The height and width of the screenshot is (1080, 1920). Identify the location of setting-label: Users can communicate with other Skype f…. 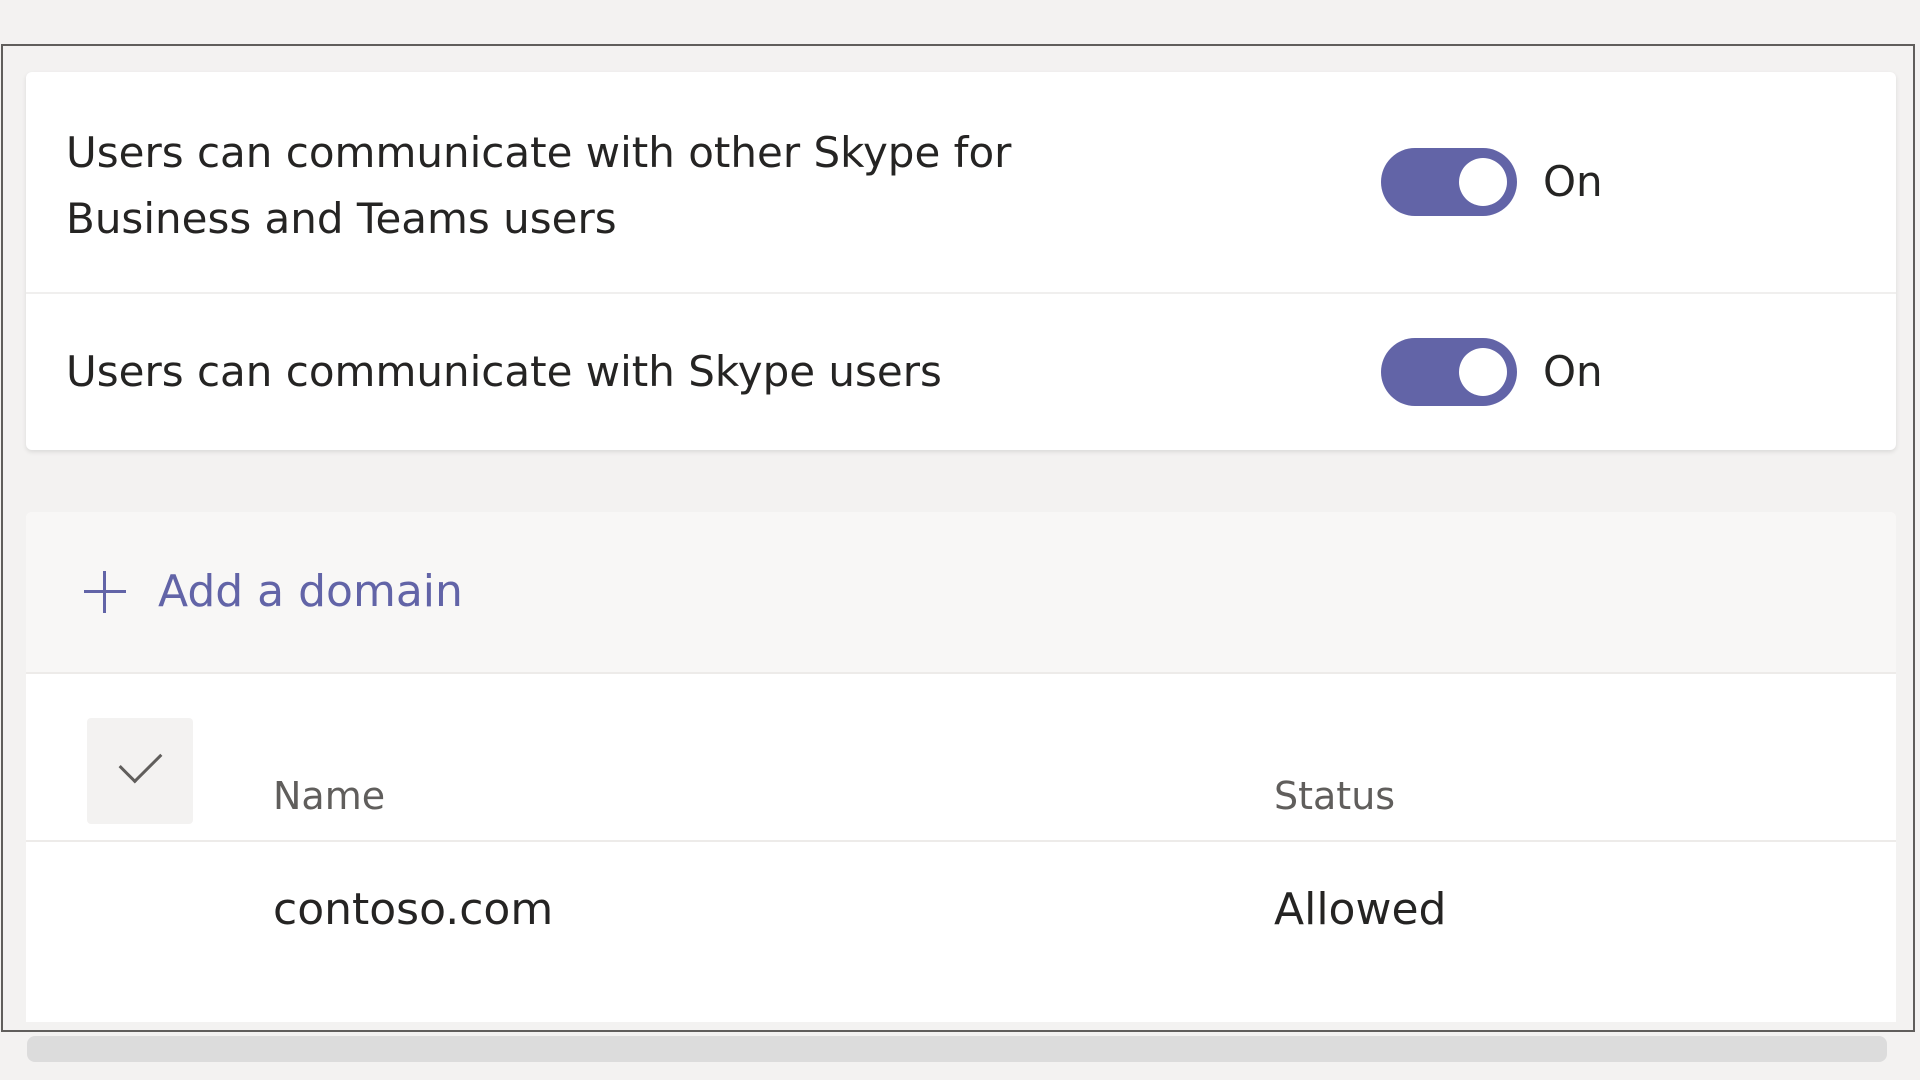
(539, 185).